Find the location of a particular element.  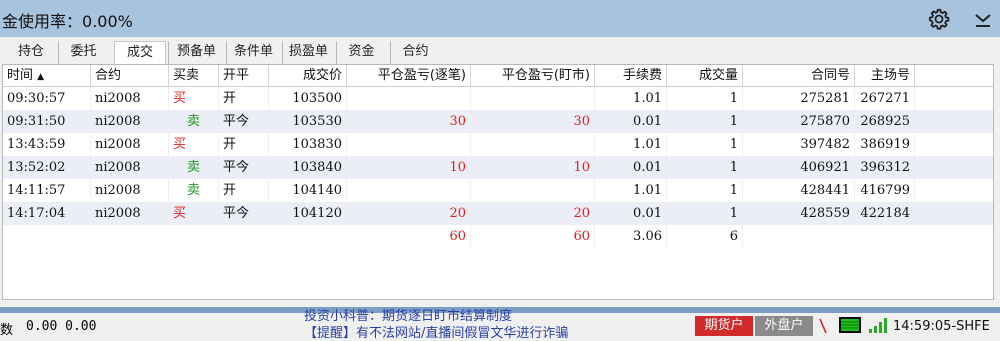

tab-funds: 资金 is located at coordinates (361, 52).